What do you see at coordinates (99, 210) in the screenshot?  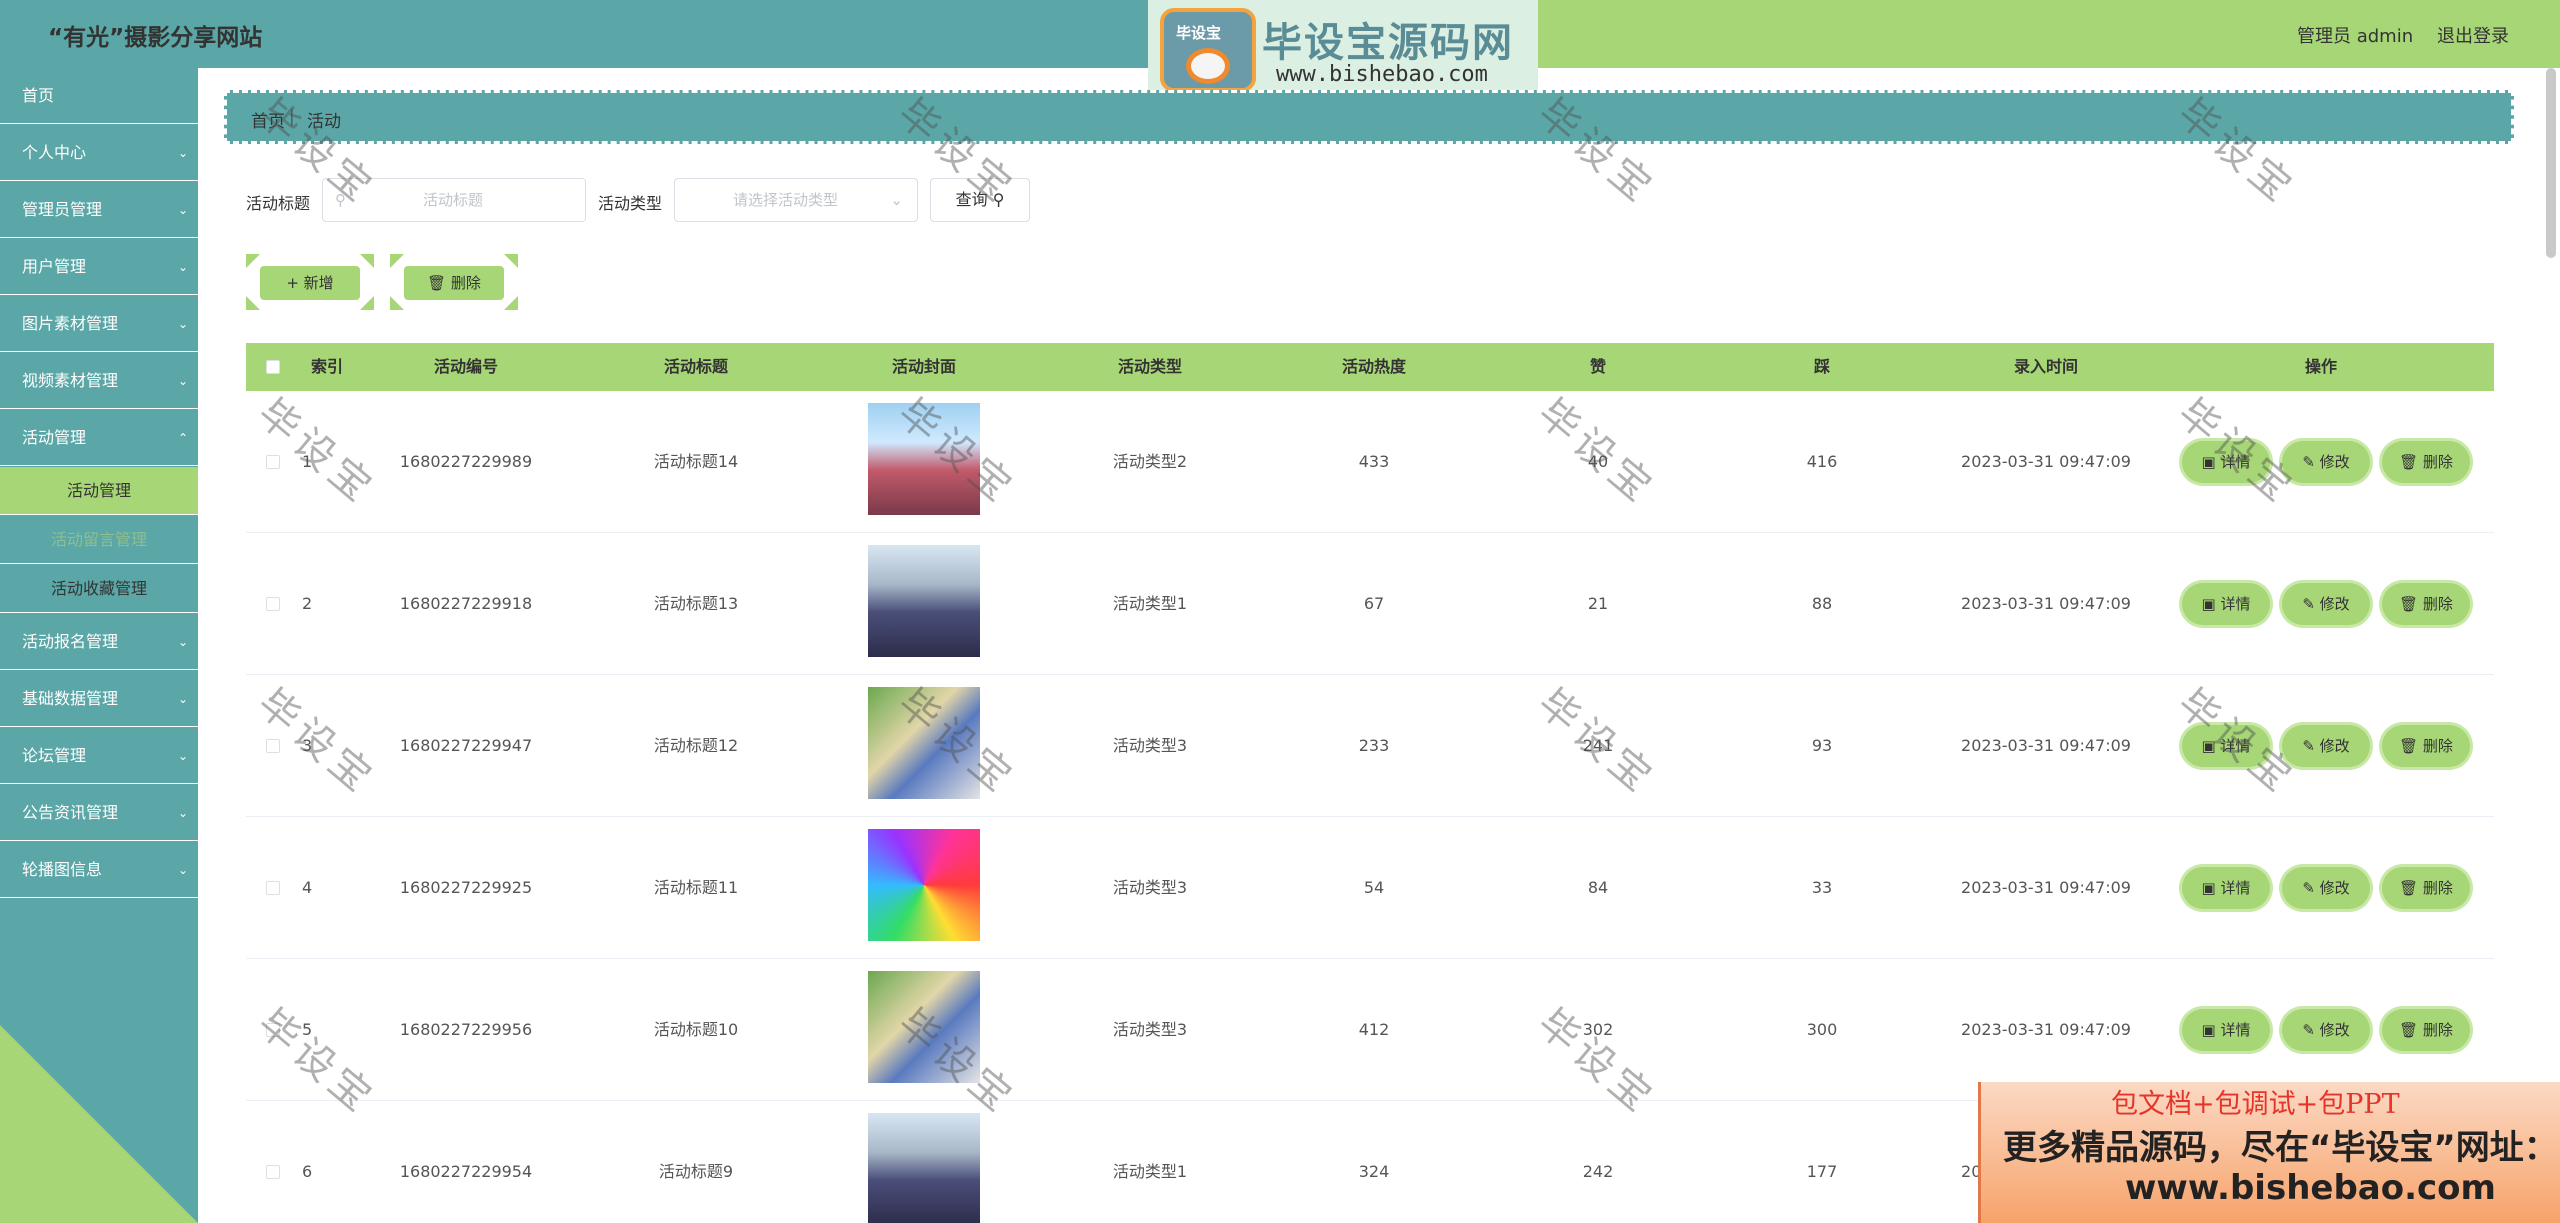 I see `sidebar-item-admins: 管理员管理 ⌄` at bounding box center [99, 210].